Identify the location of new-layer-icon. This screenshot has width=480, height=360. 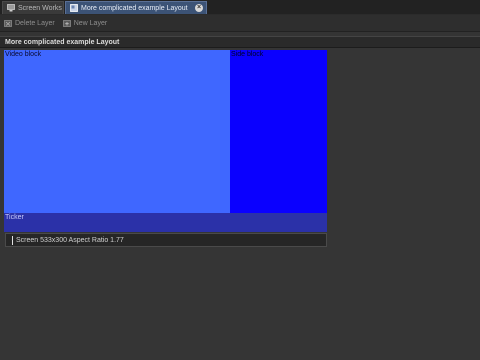
(67, 23).